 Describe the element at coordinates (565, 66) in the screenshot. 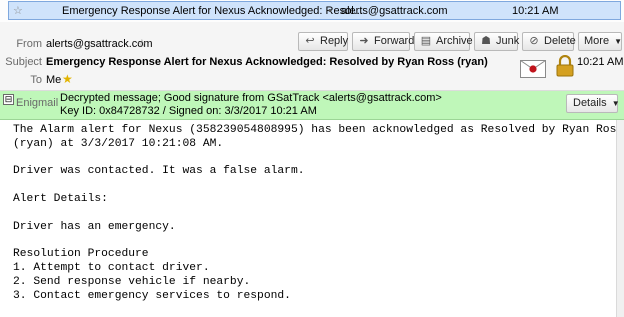

I see `lock-icon` at that location.